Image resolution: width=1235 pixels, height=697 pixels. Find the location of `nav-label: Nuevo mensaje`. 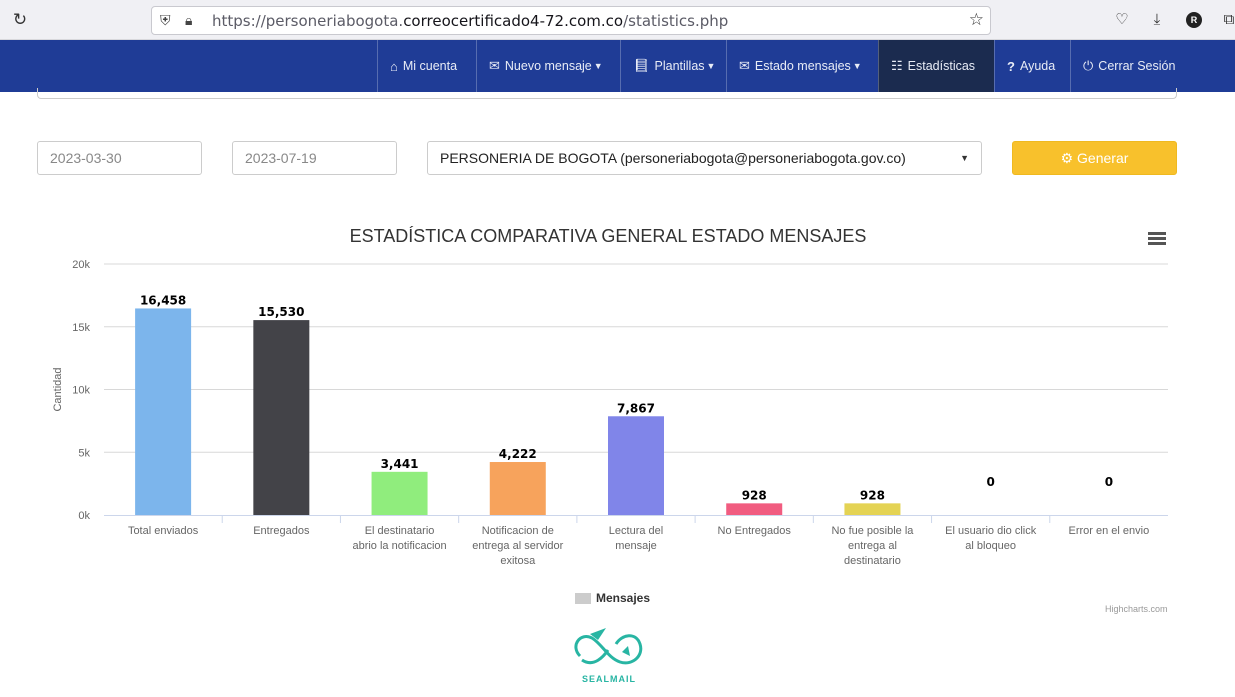

nav-label: Nuevo mensaje is located at coordinates (548, 66).